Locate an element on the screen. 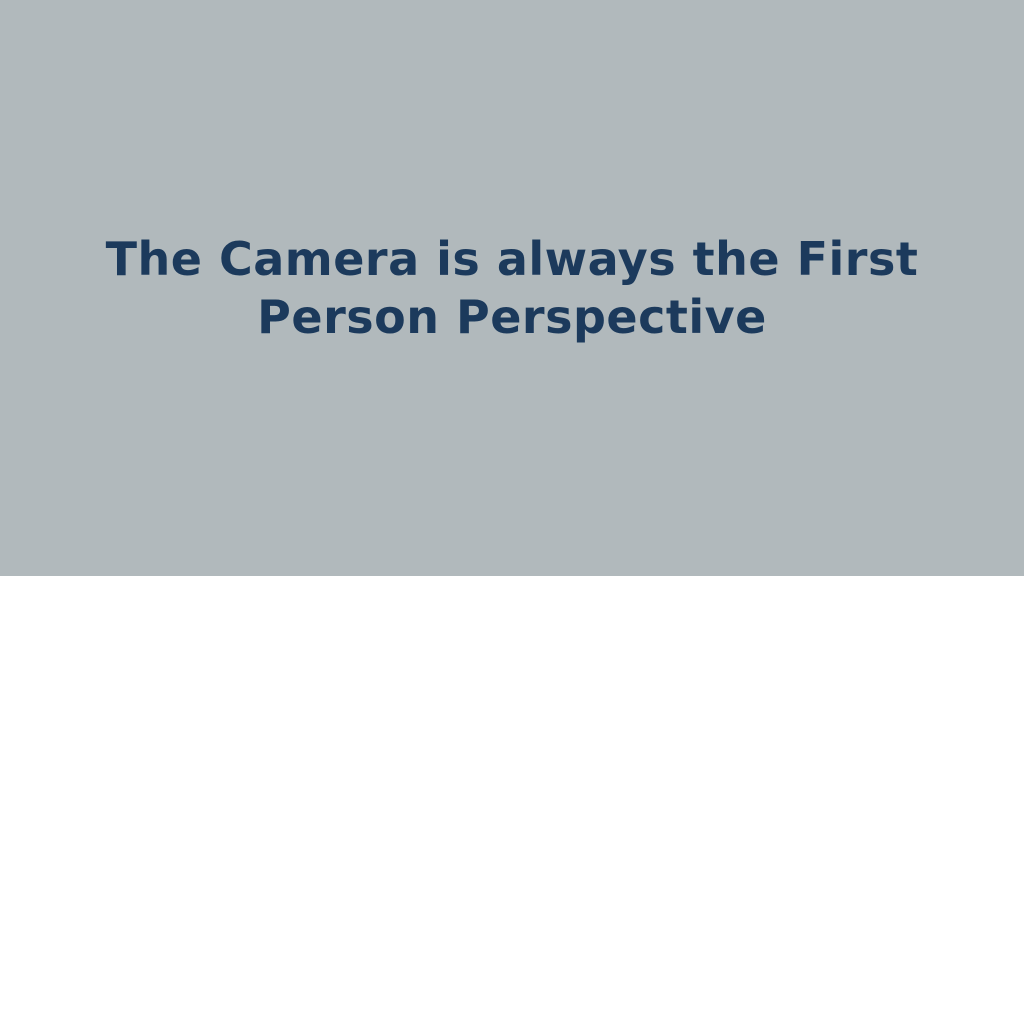  slide-title-line-2: Person Perspective is located at coordinates (512, 317).